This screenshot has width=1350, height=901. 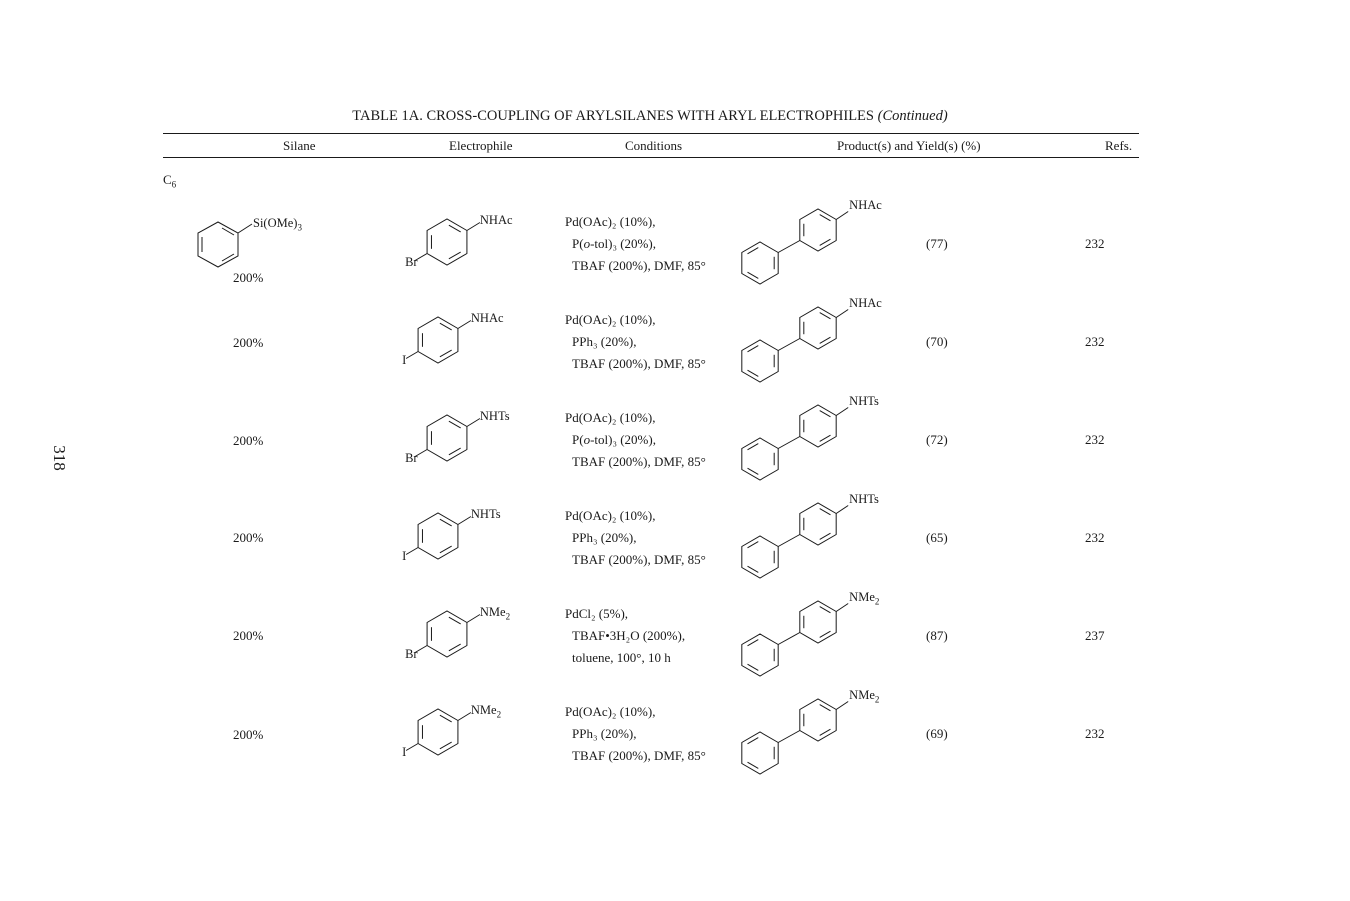 I want to click on silane-substituent-text: Si(OMe), so click(x=275, y=223).